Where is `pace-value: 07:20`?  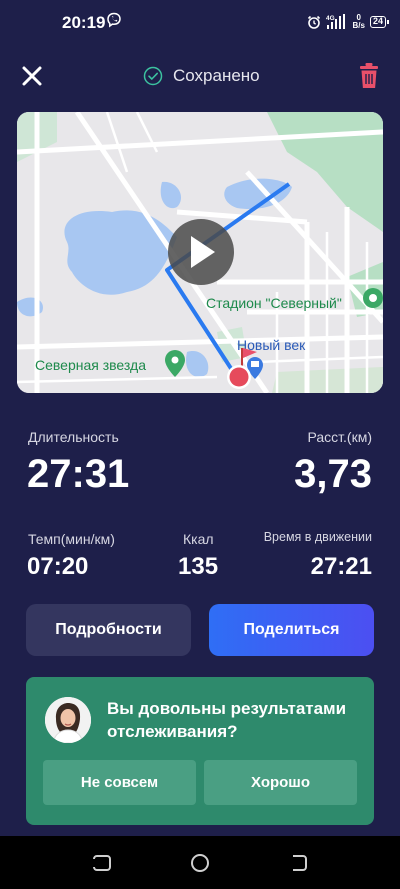 pace-value: 07:20 is located at coordinates (58, 566).